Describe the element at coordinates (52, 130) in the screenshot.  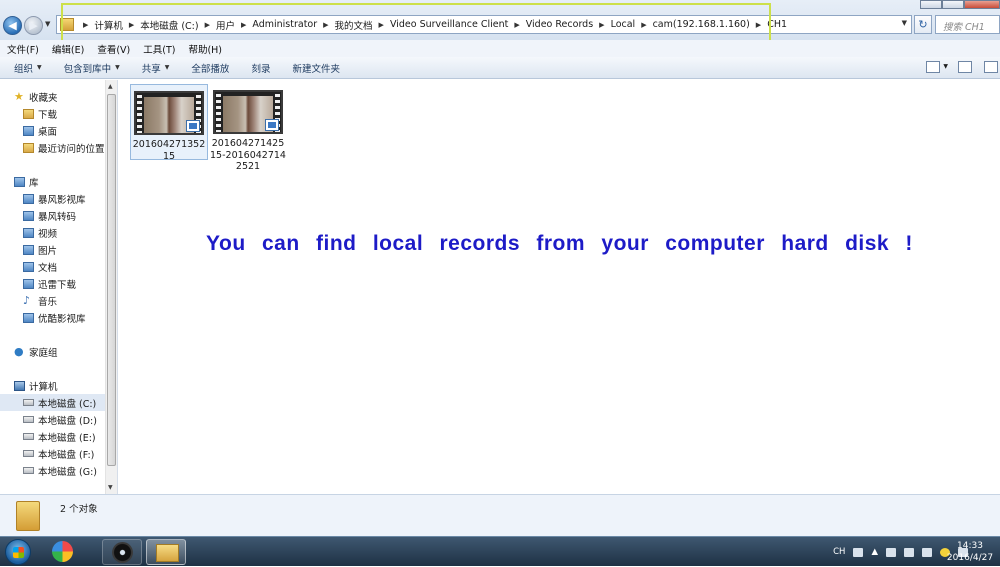
I see `nav-item-desktop: 桌面` at that location.